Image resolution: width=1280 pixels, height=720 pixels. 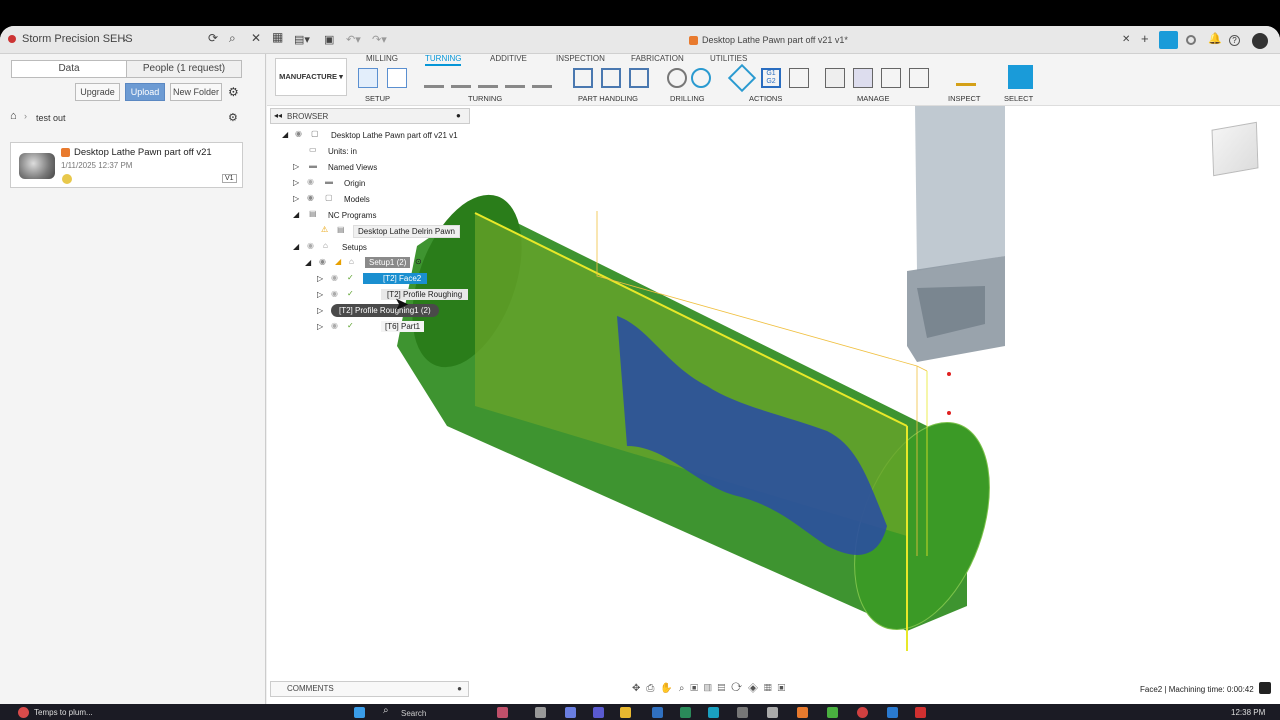 What do you see at coordinates (382, 58) in the screenshot?
I see `tab-milling: MILLING` at bounding box center [382, 58].